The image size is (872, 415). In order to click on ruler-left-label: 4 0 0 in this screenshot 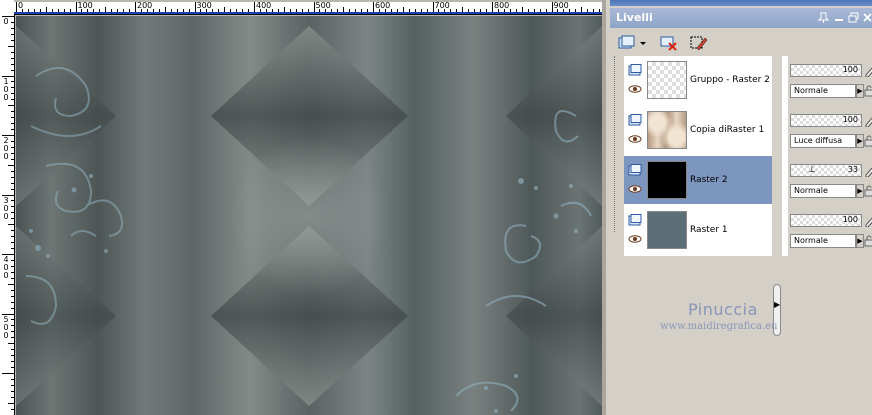, I will do `click(6, 267)`.